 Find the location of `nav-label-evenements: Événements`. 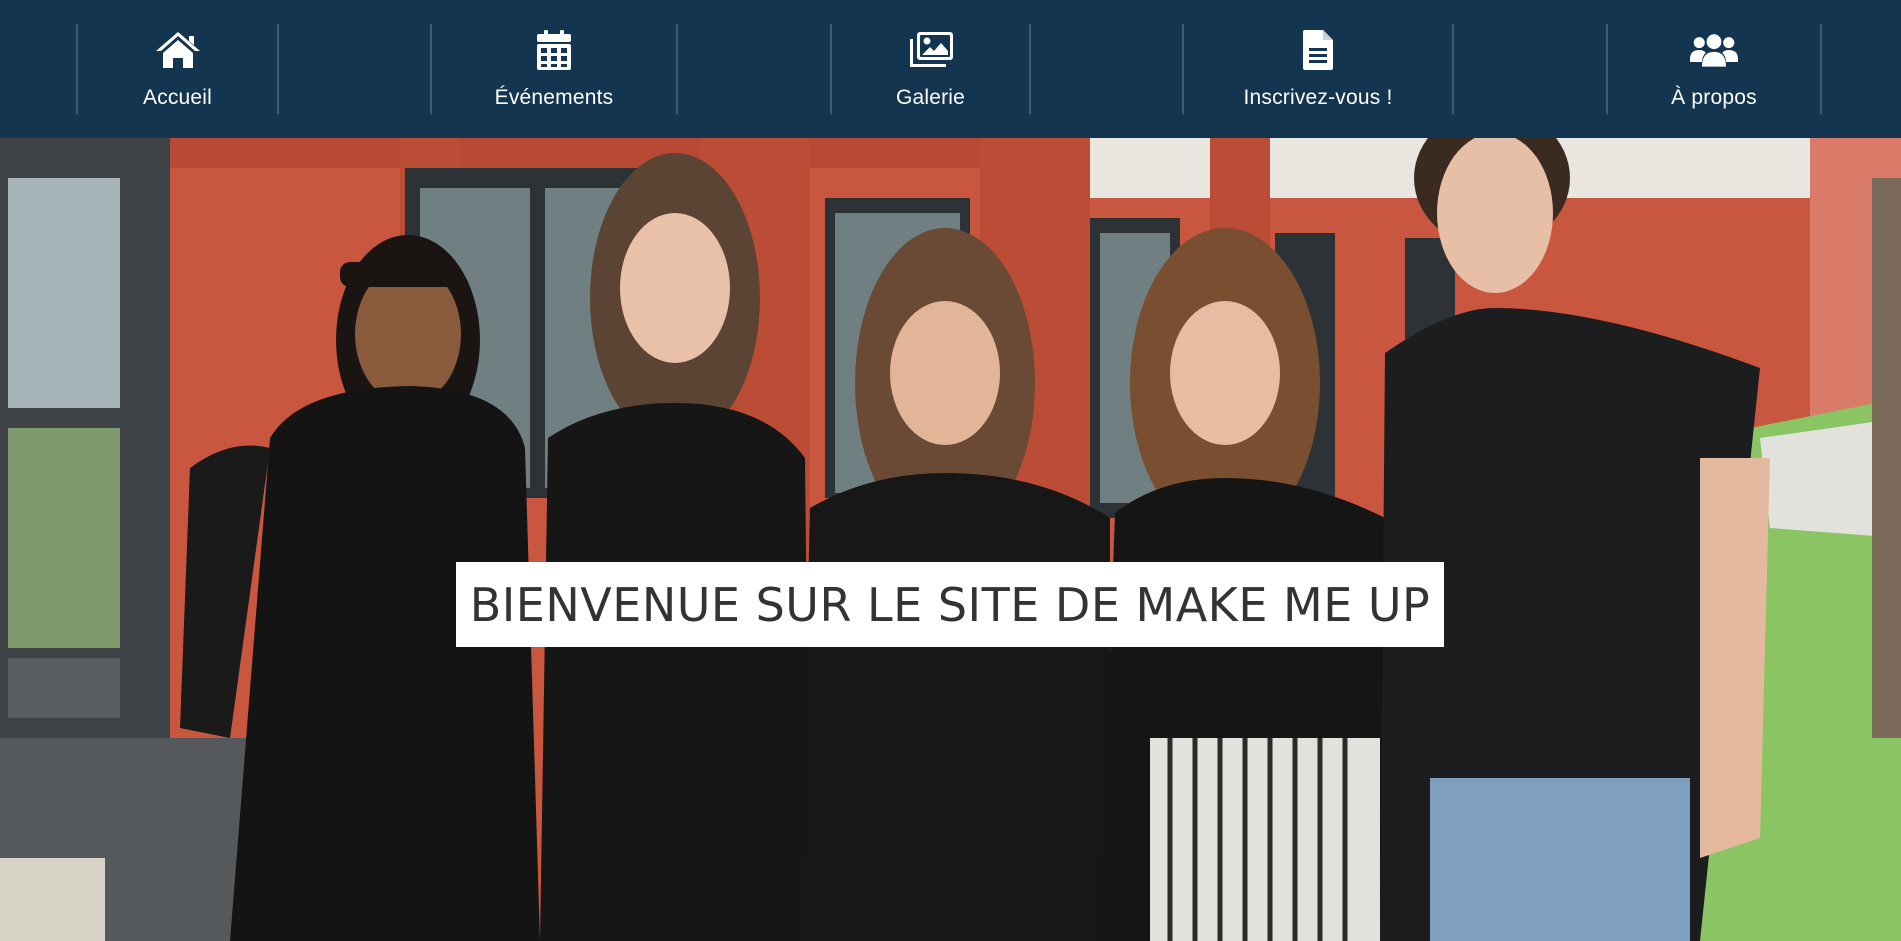

nav-label-evenements: Événements is located at coordinates (554, 97).